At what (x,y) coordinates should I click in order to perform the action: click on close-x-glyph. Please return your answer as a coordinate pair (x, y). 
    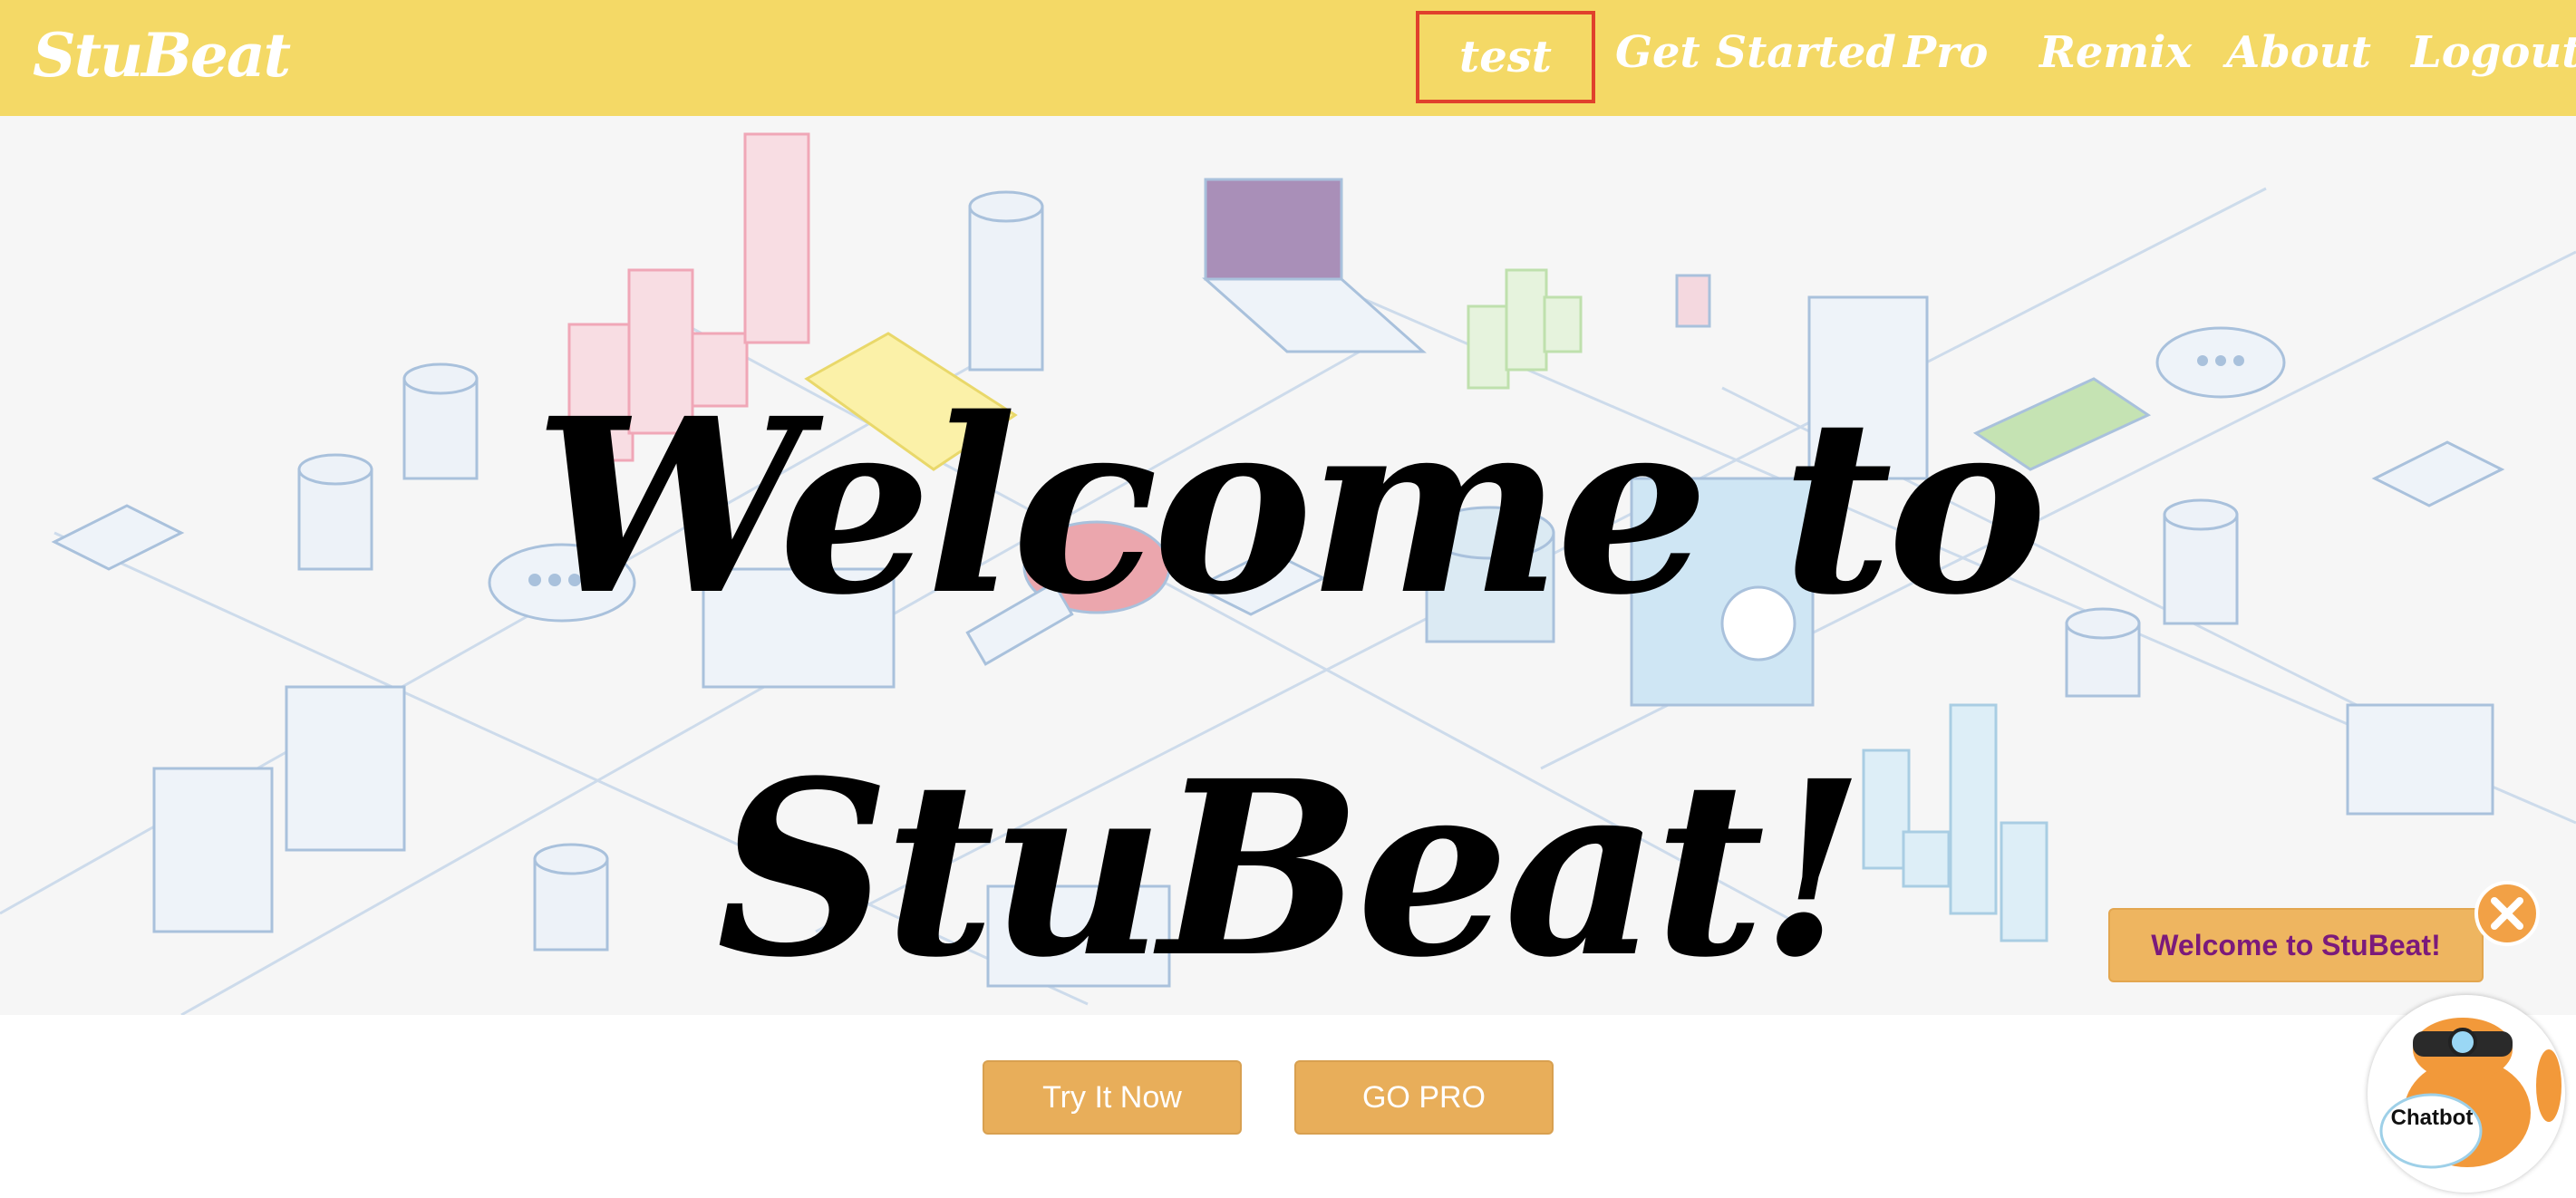
    Looking at the image, I should click on (2507, 913).